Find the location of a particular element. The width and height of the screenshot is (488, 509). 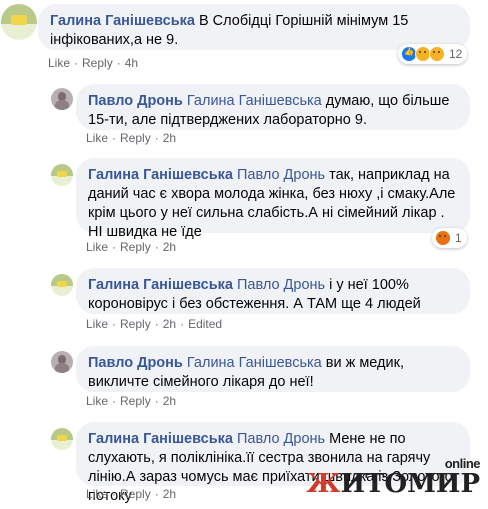

reaction-count: 12 is located at coordinates (456, 54).